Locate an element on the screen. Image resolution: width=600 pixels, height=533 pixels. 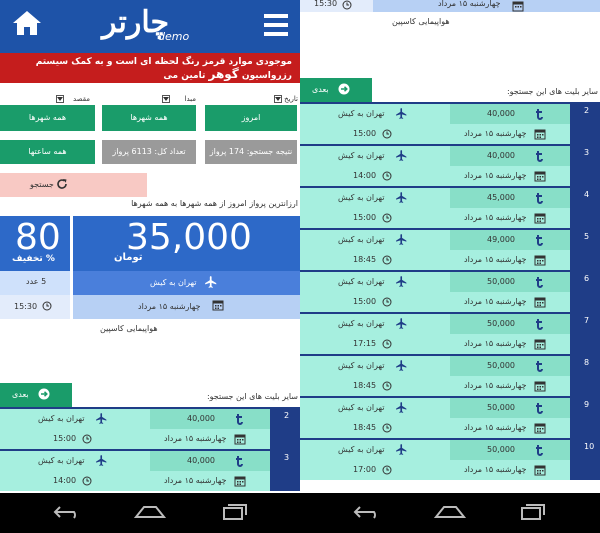
flight-index: 3 is located at coordinates (285, 471).